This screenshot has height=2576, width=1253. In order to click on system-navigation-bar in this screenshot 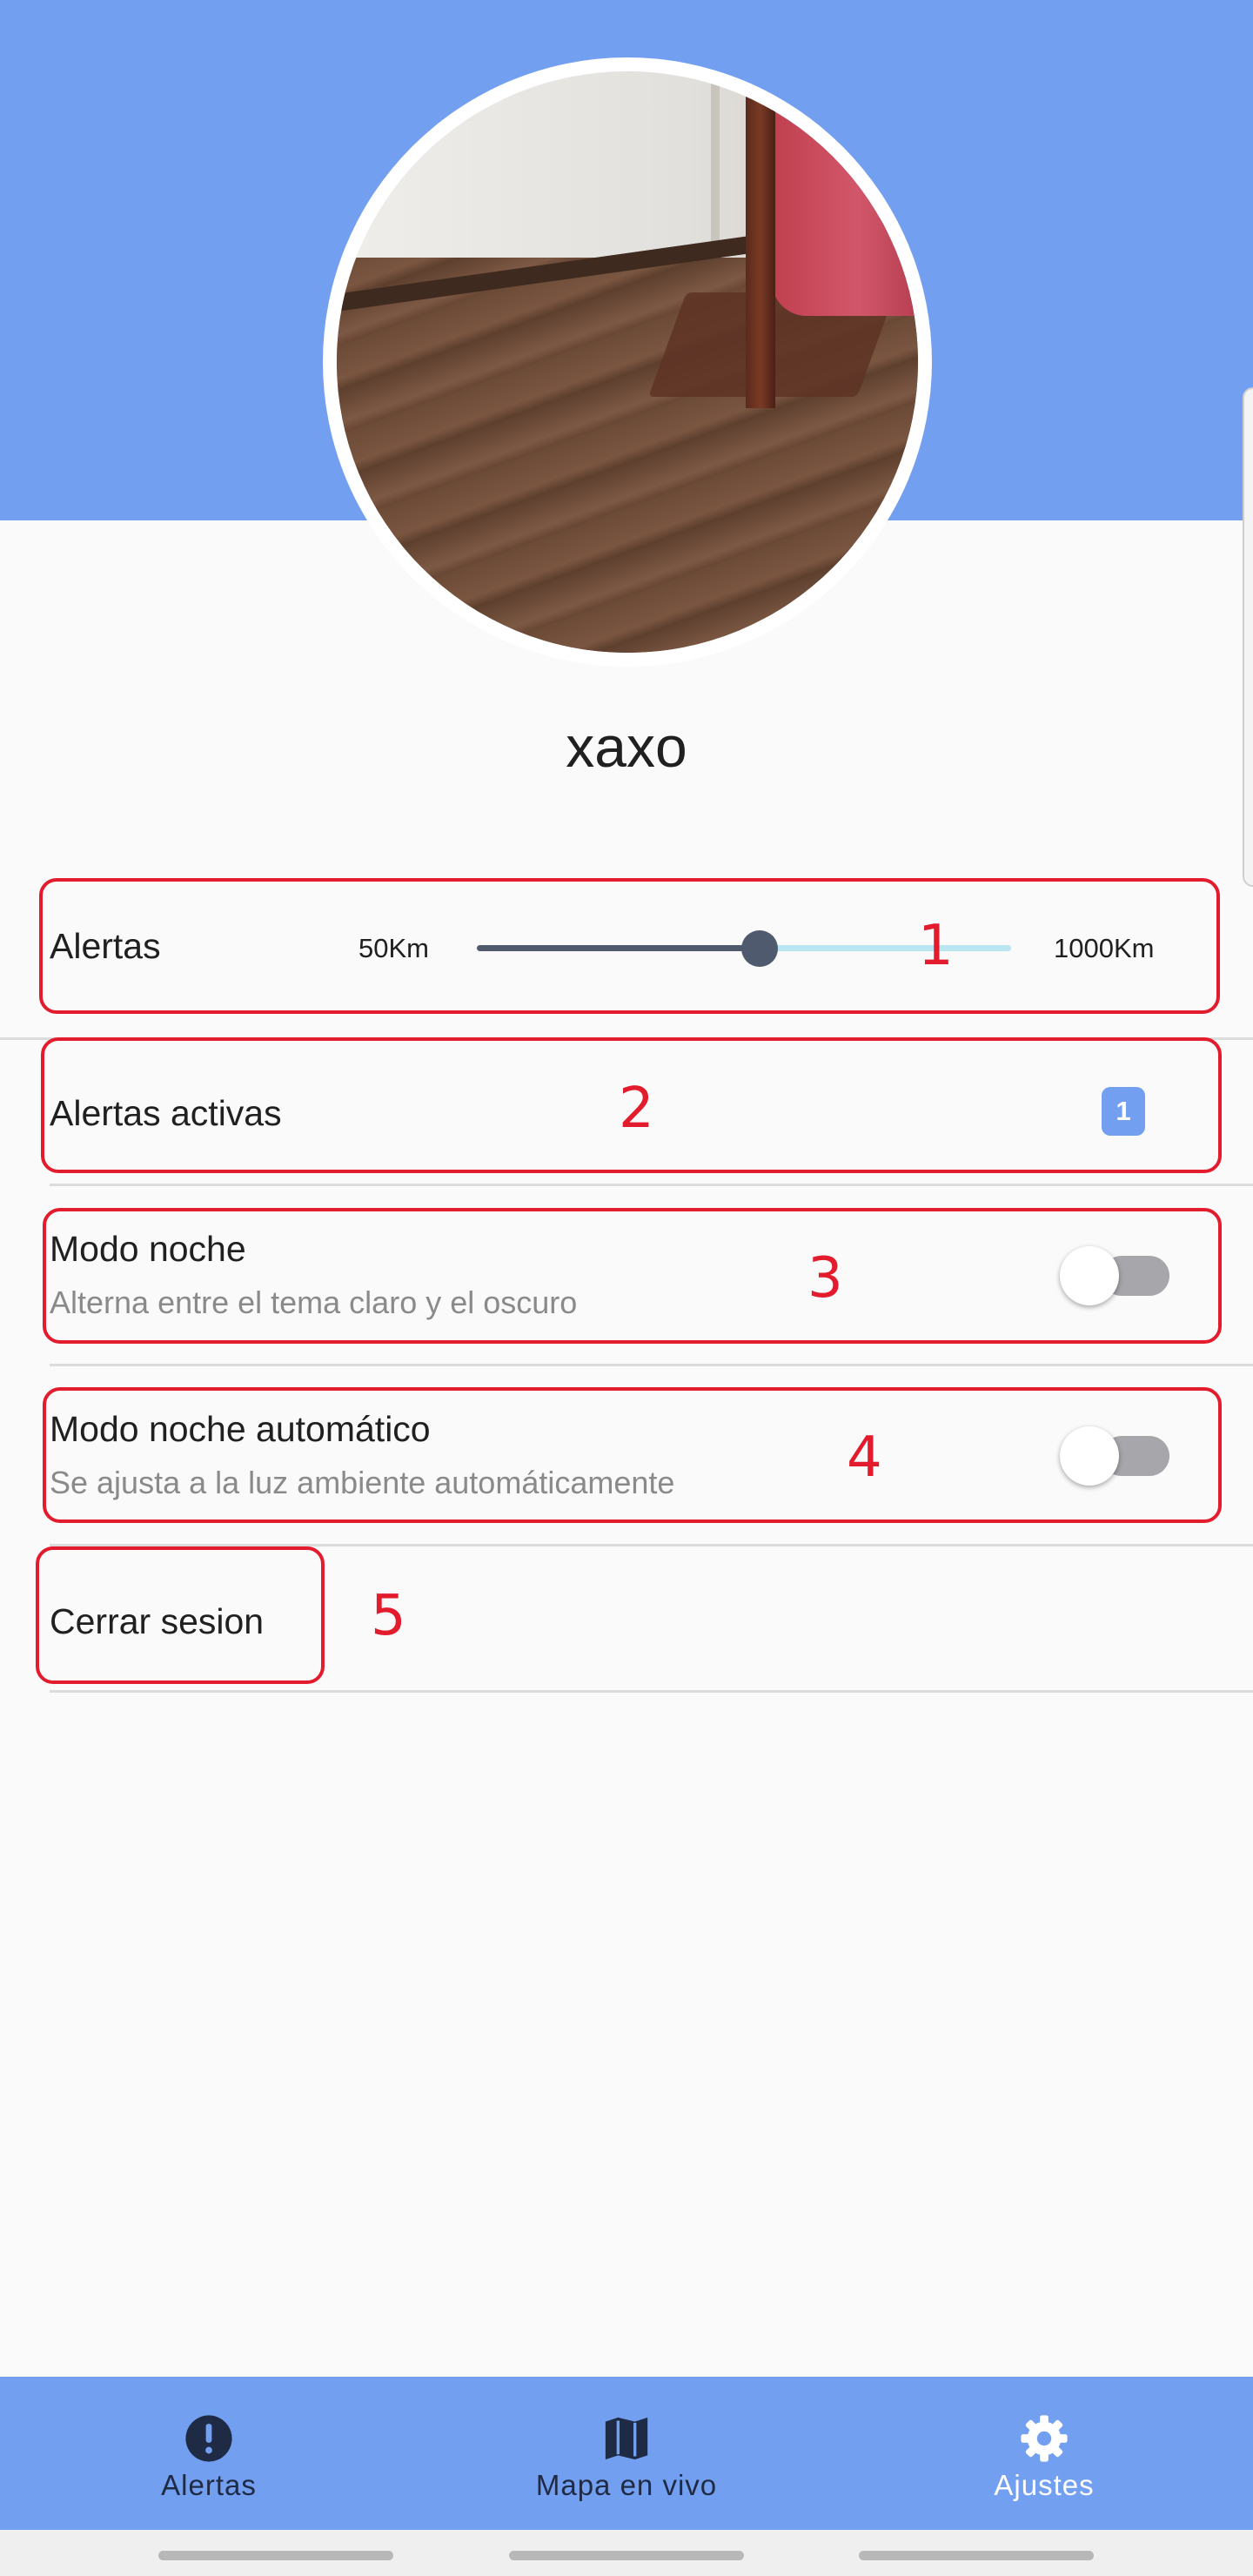, I will do `click(626, 2553)`.